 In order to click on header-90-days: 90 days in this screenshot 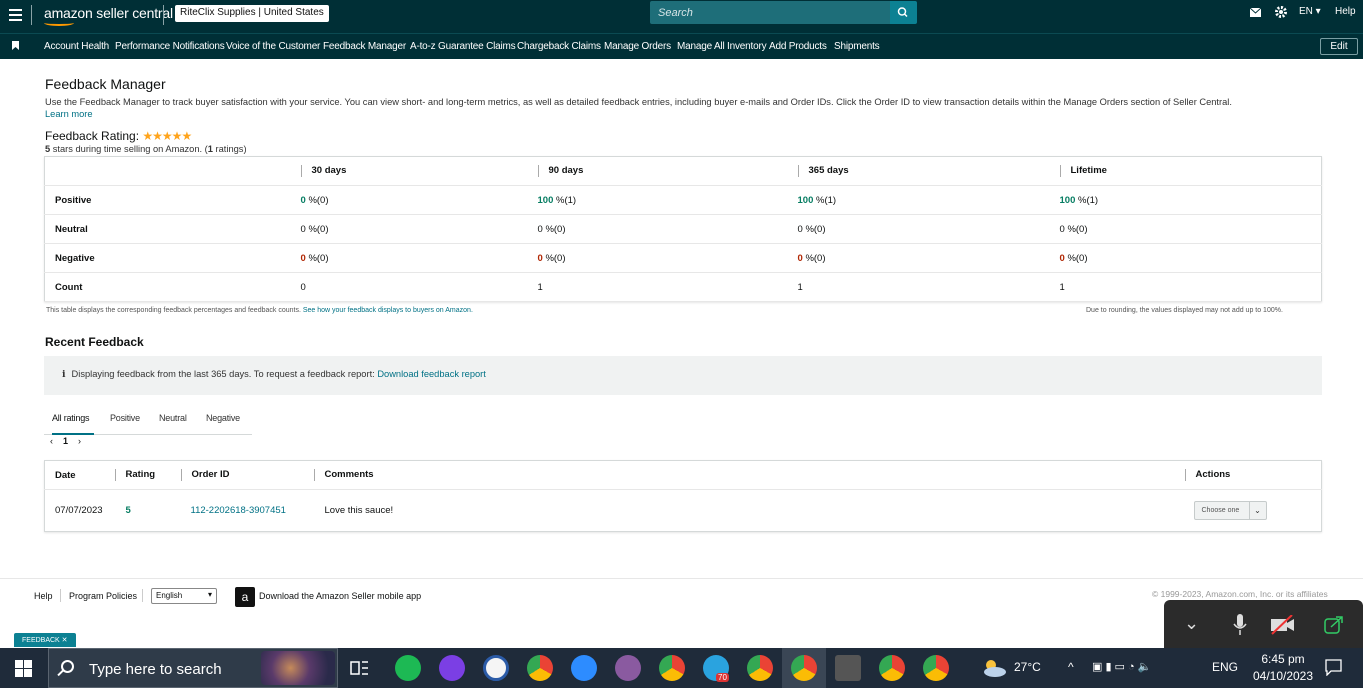, I will do `click(667, 171)`.